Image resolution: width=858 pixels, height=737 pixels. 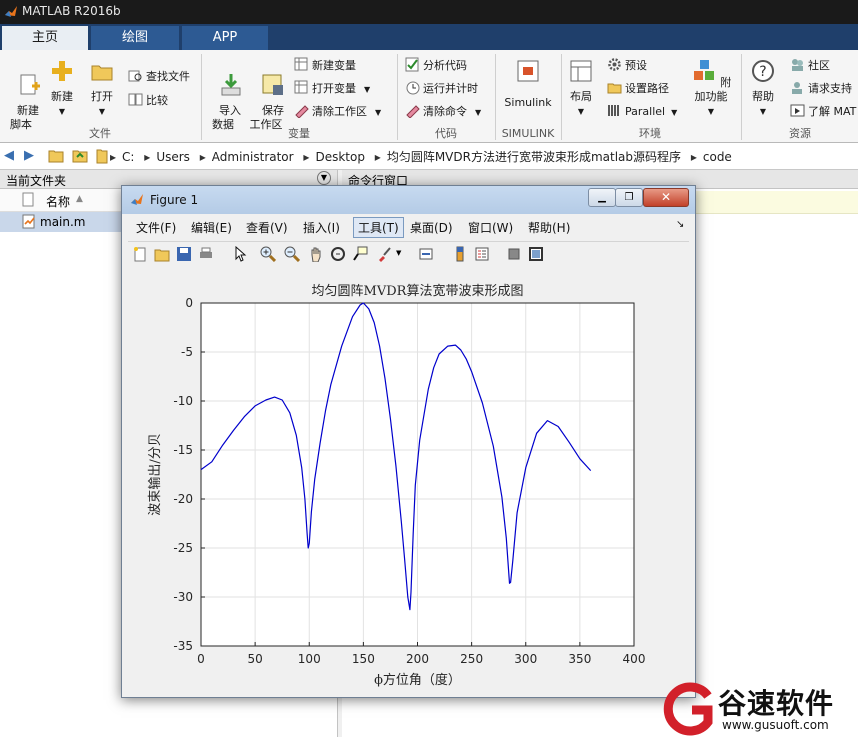 I want to click on brush-icon, so click(x=384, y=254).